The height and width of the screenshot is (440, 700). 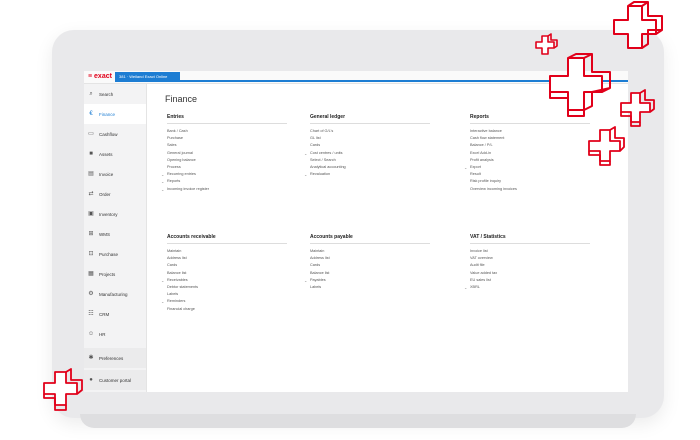 I want to click on menu-link: Interactive balance, so click(x=530, y=131).